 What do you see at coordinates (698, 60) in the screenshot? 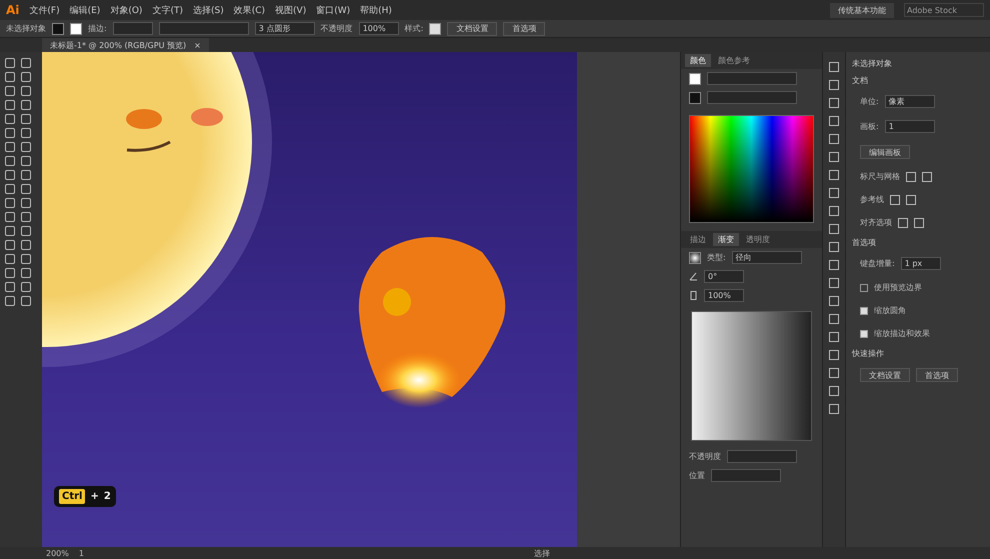
I see `panel-tab: 颜色` at bounding box center [698, 60].